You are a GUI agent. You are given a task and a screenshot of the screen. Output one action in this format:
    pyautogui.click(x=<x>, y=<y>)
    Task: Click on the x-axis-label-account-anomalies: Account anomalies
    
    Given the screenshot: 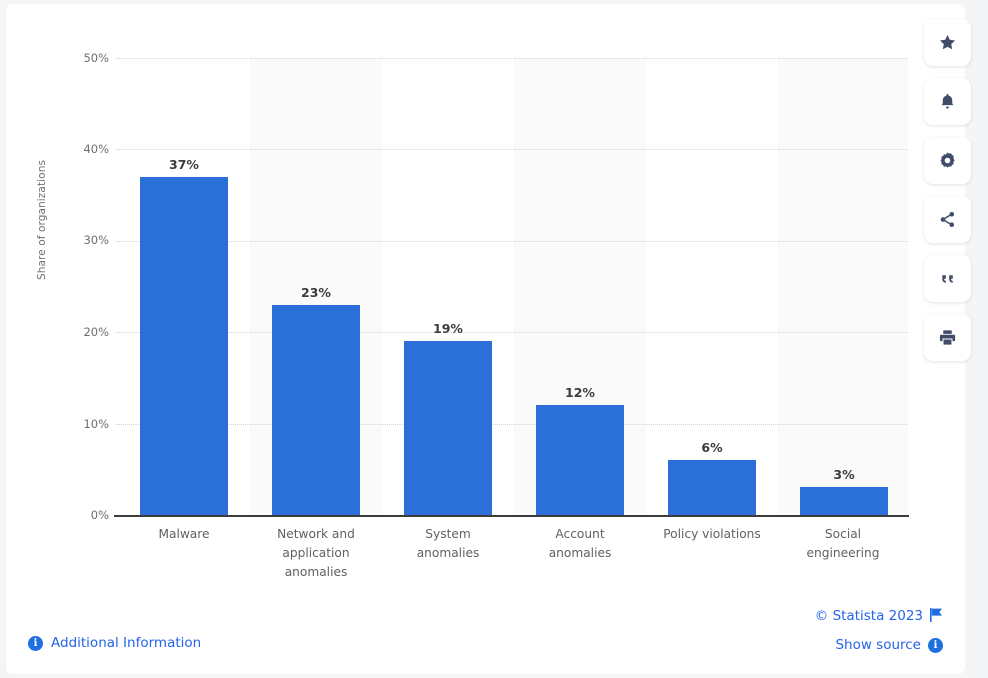 What is the action you would take?
    pyautogui.click(x=580, y=544)
    